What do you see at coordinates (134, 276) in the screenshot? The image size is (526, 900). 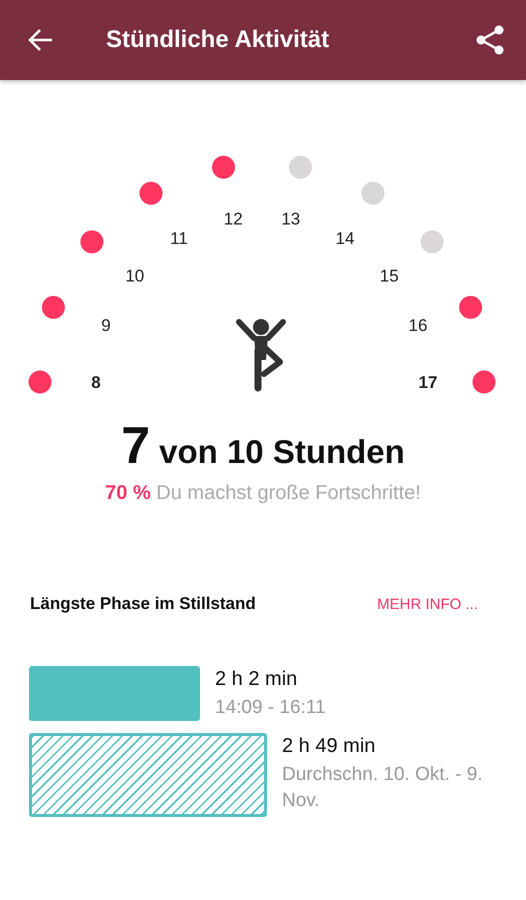 I see `hour-label: 10` at bounding box center [134, 276].